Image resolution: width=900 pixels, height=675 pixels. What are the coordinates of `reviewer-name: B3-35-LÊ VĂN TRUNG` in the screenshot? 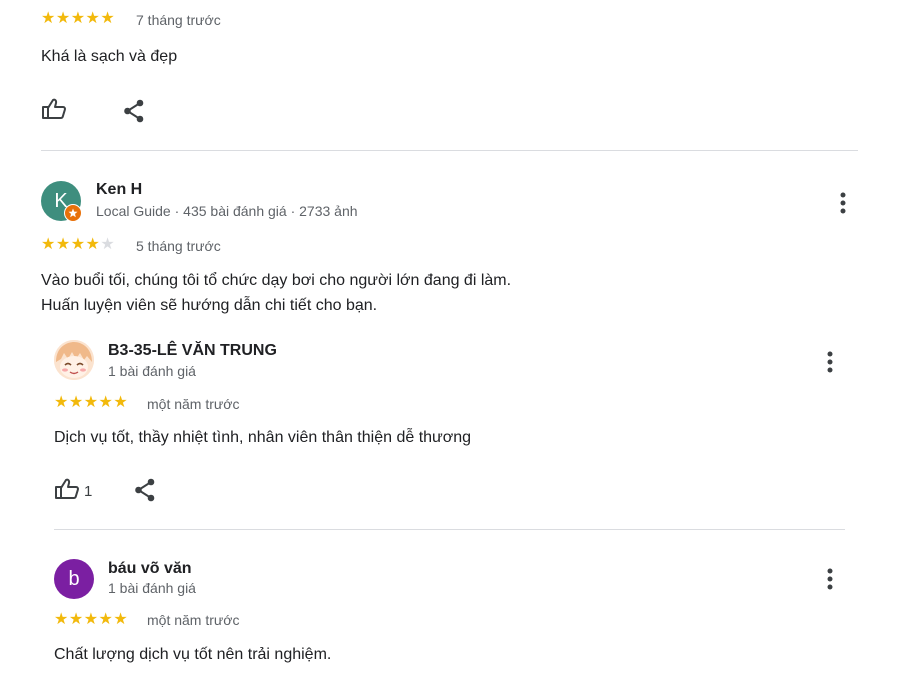 It's located at (192, 351).